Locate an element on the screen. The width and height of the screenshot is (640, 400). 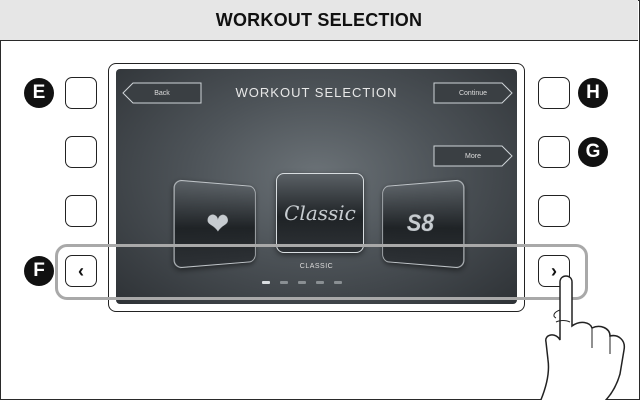
more-button: More is located at coordinates (473, 156).